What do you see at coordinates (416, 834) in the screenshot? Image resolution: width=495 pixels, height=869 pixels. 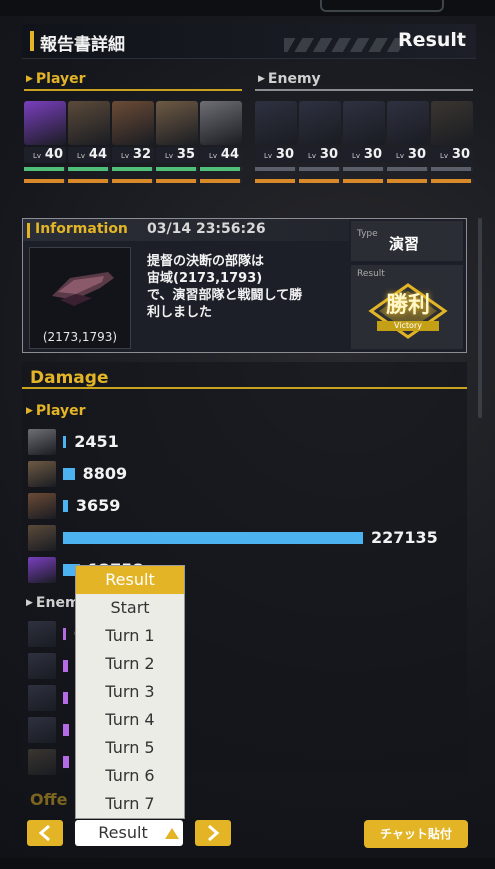 I see `chat-paste-button: チャット貼付` at bounding box center [416, 834].